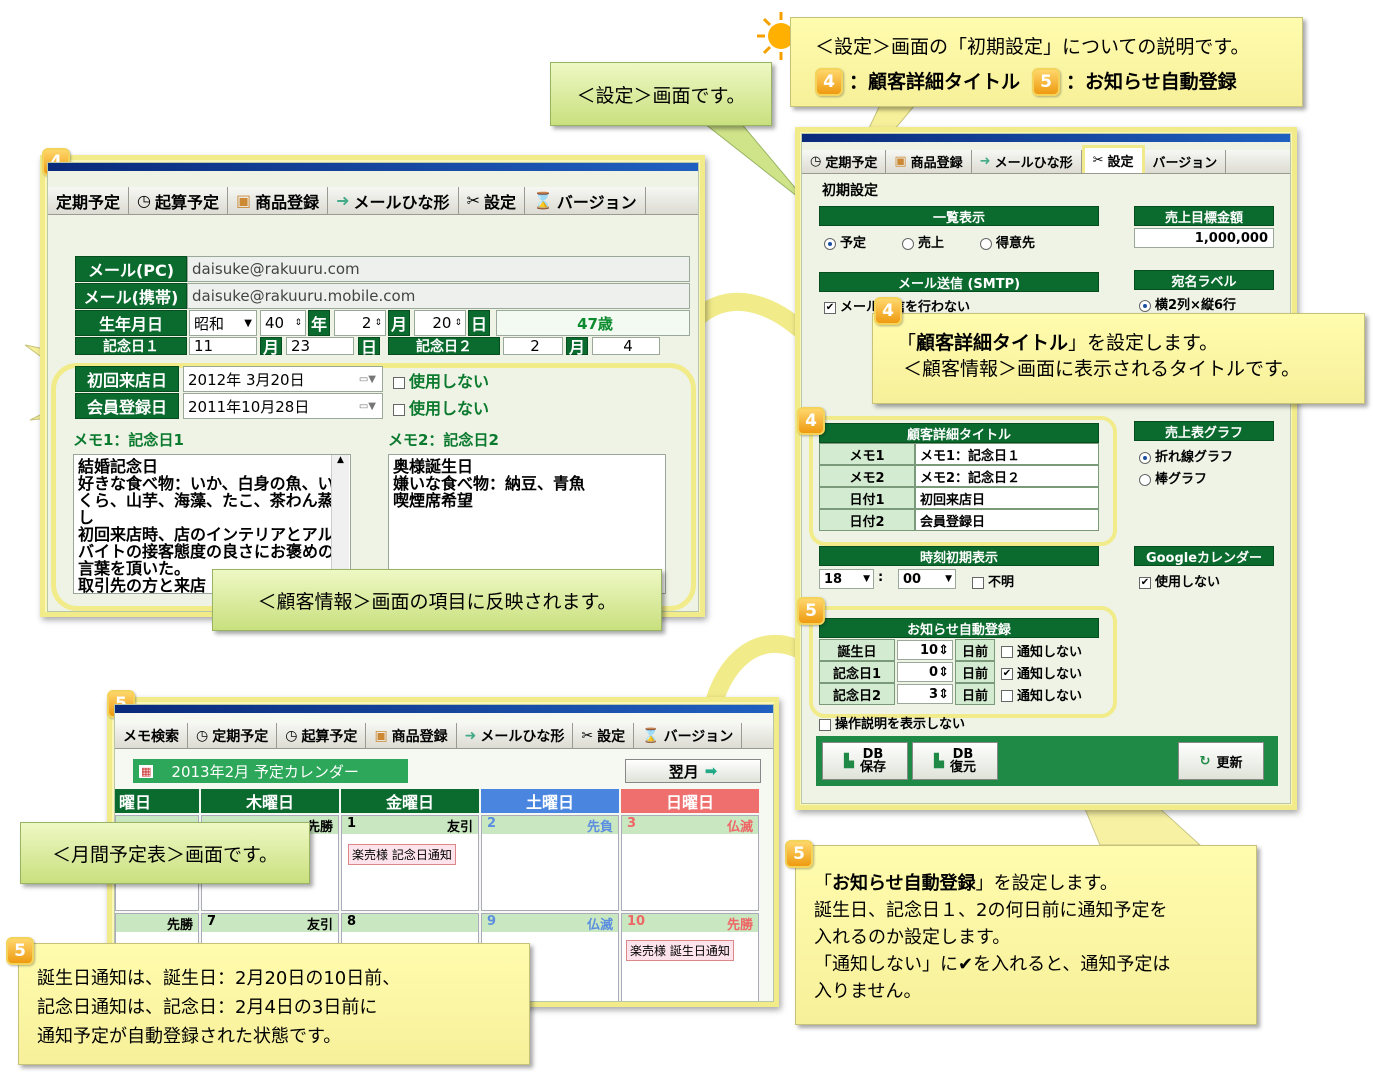 This screenshot has height=1078, width=1373. Describe the element at coordinates (1204, 280) in the screenshot. I see `address-label-header: 宛名ラベル` at that location.